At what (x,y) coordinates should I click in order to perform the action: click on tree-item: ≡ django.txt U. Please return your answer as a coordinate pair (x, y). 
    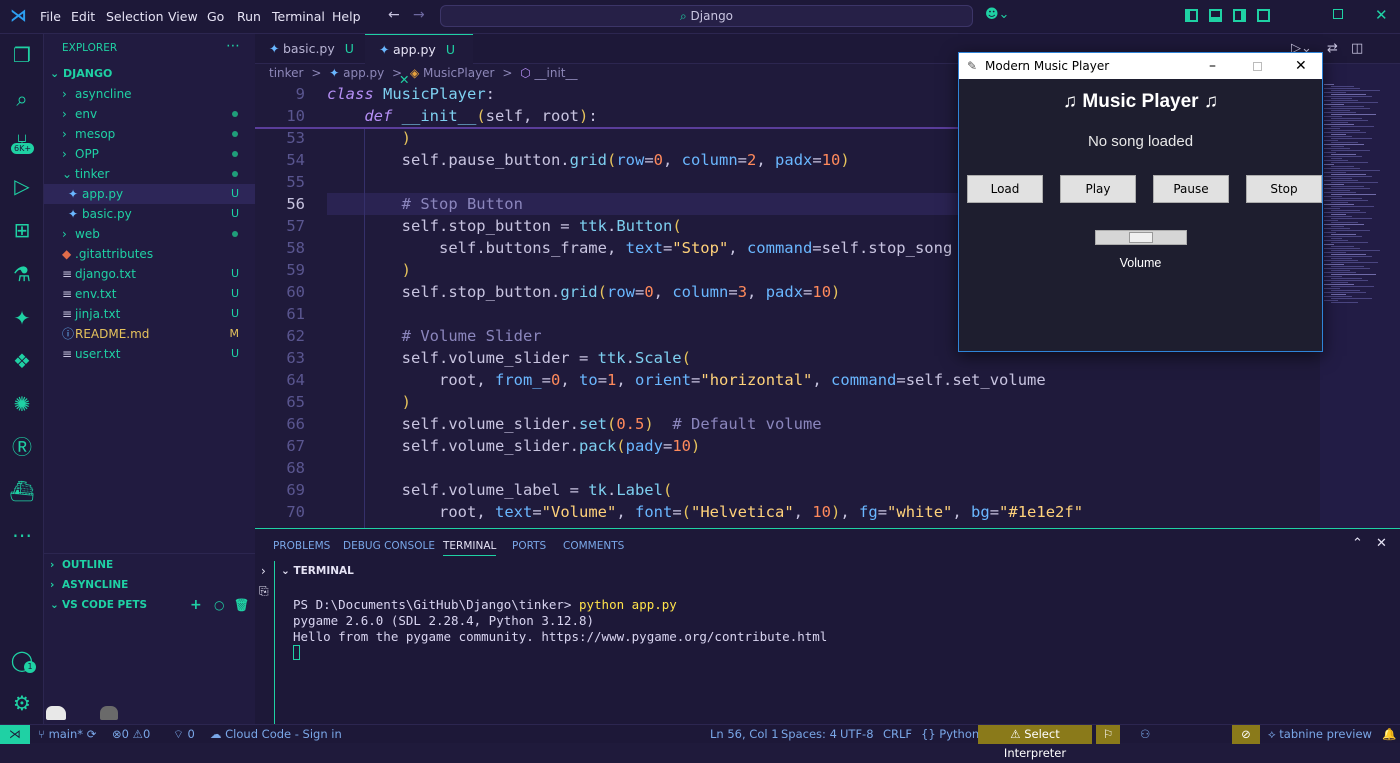
    Looking at the image, I should click on (149, 274).